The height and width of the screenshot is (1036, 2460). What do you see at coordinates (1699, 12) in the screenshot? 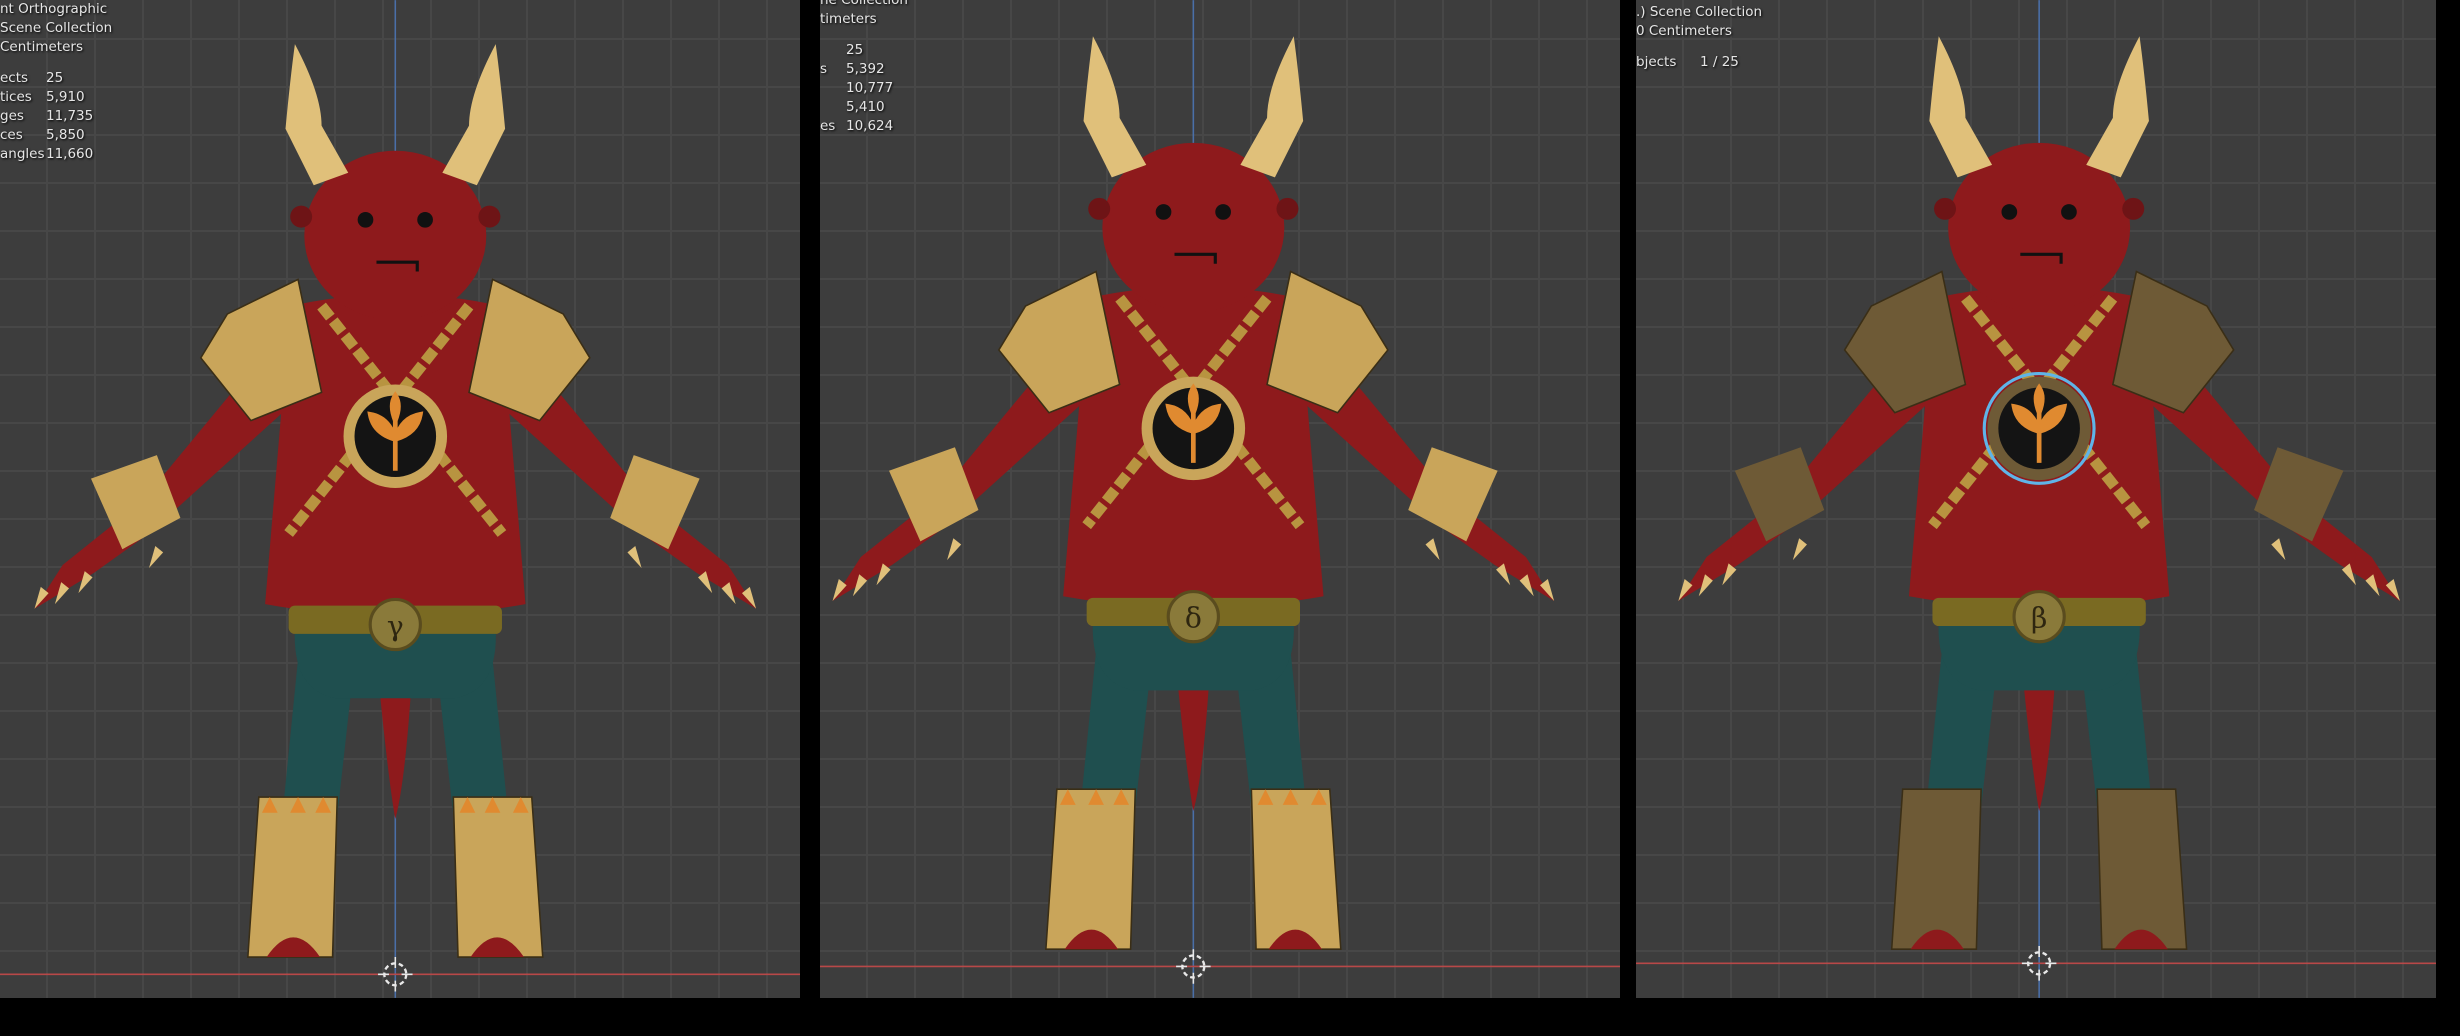
I see `collection-name: .) Scene Collection` at bounding box center [1699, 12].